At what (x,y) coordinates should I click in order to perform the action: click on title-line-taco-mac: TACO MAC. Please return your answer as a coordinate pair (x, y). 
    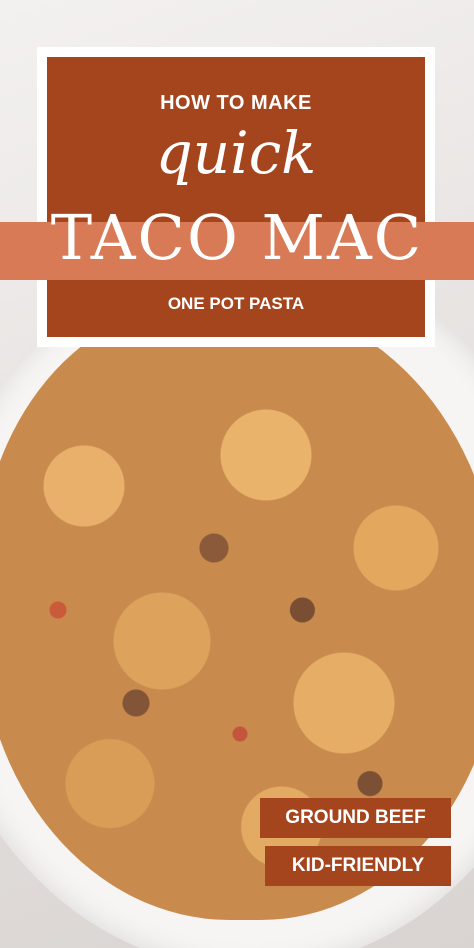
    Looking at the image, I should click on (237, 237).